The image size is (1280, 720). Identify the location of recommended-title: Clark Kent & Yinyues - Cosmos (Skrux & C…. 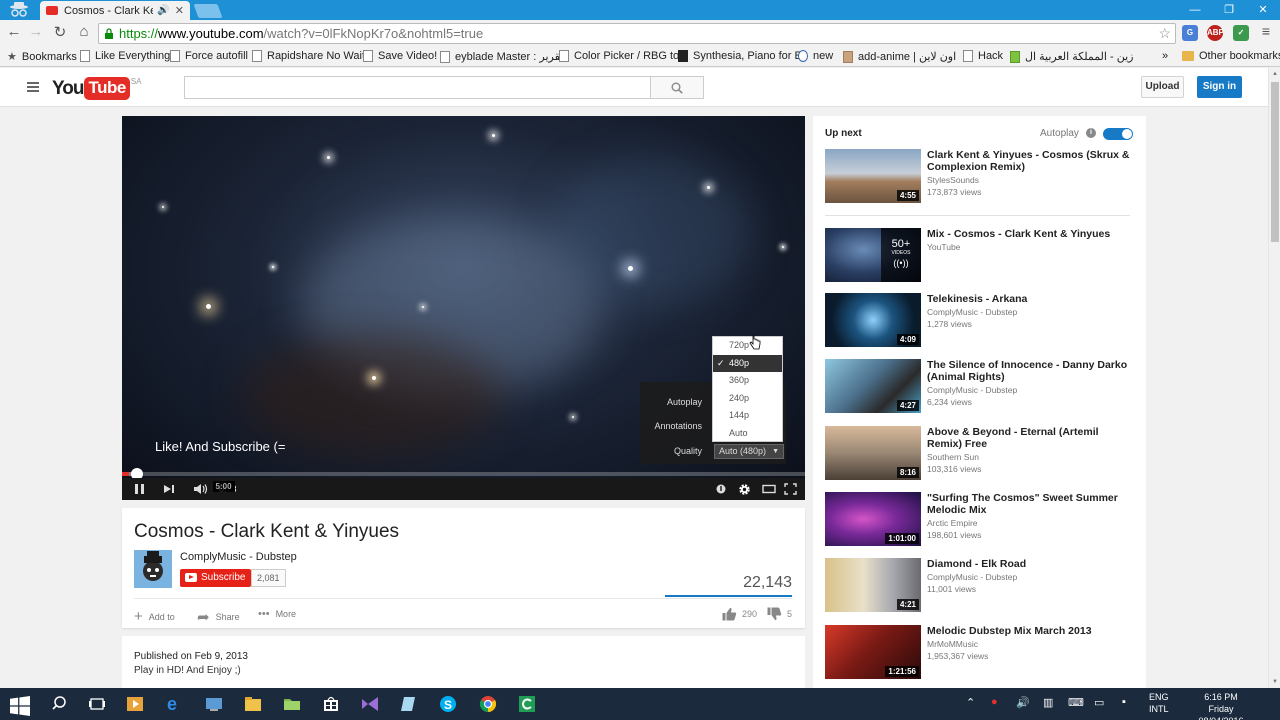
(1029, 161).